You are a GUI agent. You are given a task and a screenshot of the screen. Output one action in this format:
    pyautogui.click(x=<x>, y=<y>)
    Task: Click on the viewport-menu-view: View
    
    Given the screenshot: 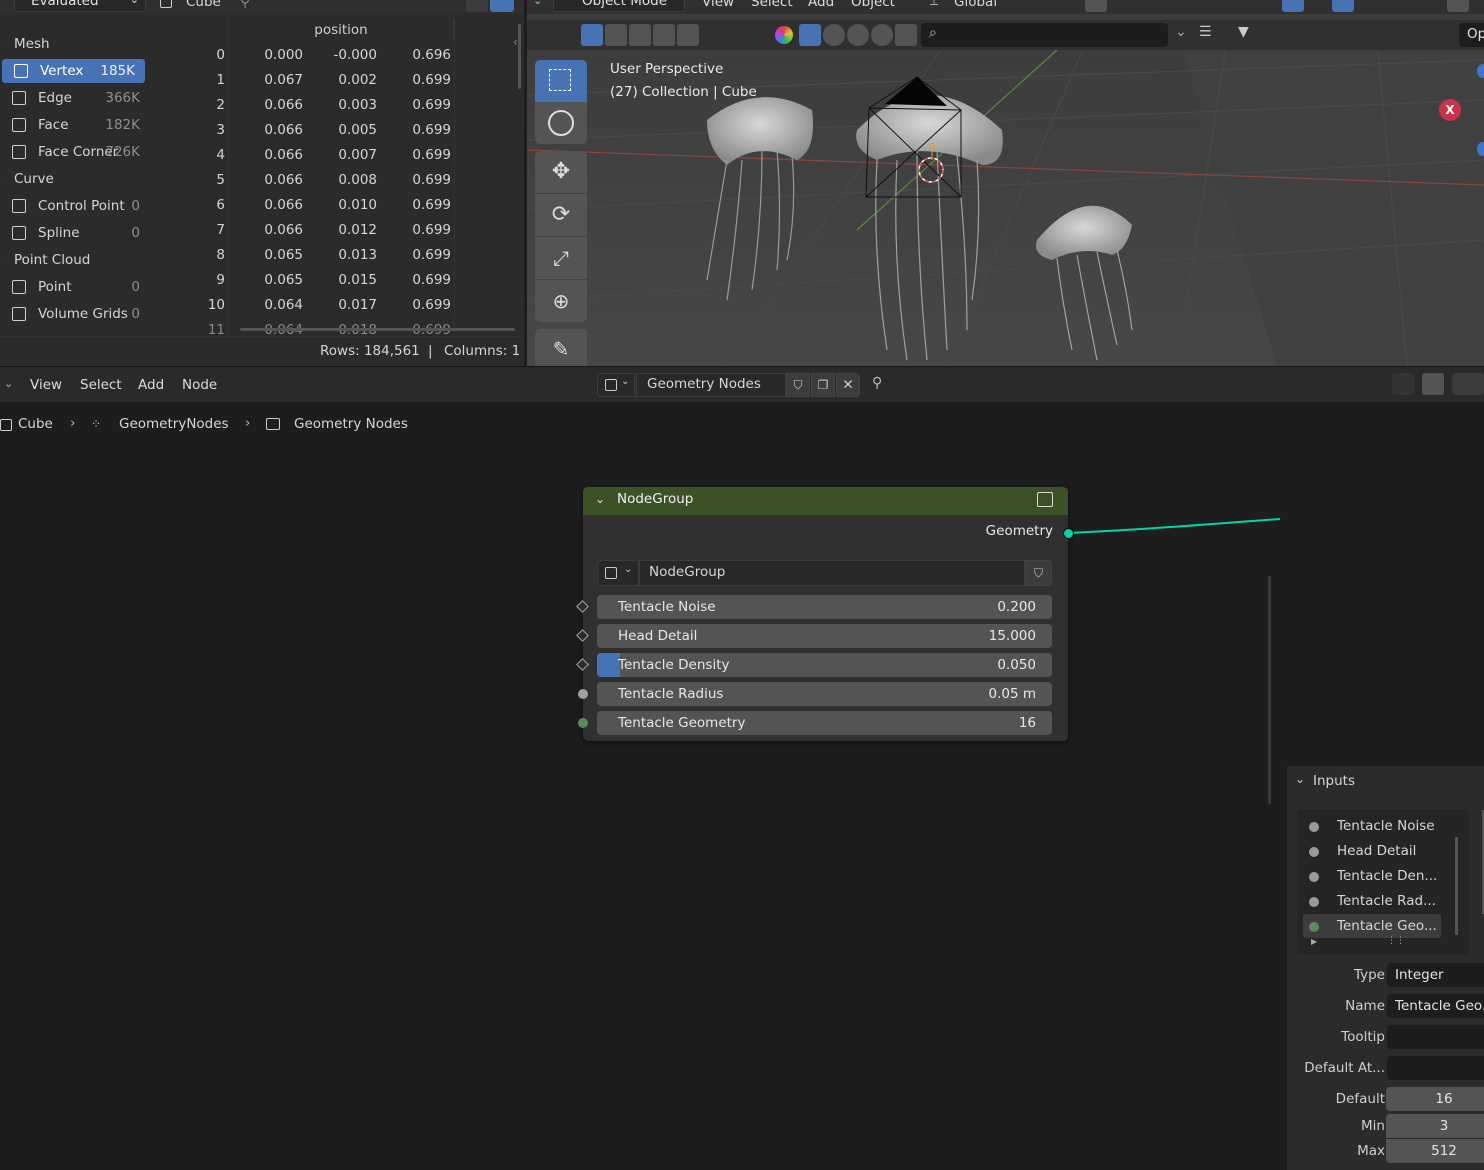 What is the action you would take?
    pyautogui.click(x=718, y=5)
    